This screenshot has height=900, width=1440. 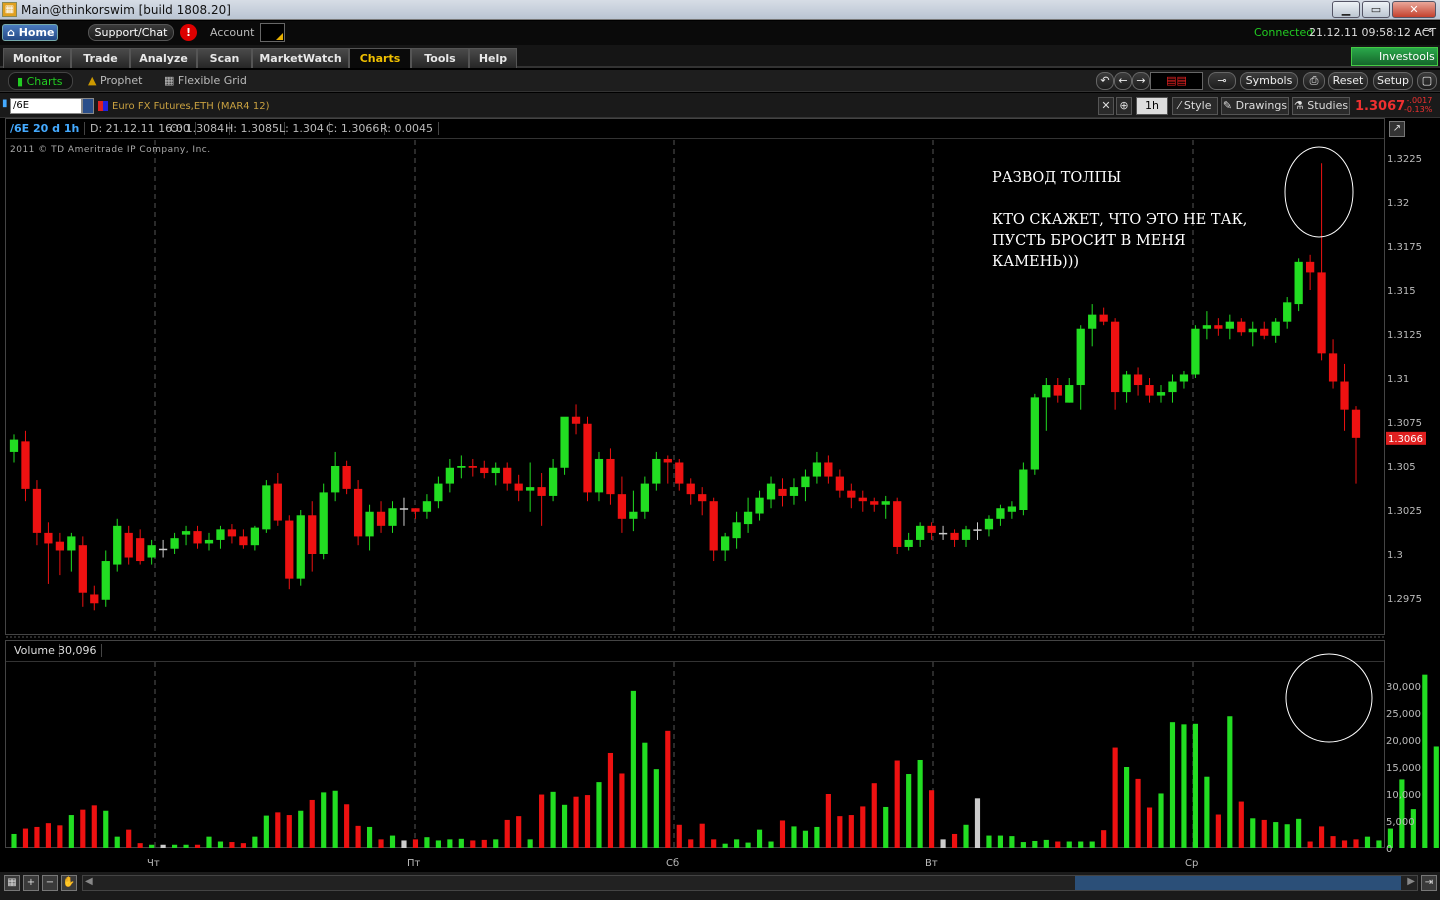 I want to click on scroll-right-icon: ▶, so click(x=1411, y=881).